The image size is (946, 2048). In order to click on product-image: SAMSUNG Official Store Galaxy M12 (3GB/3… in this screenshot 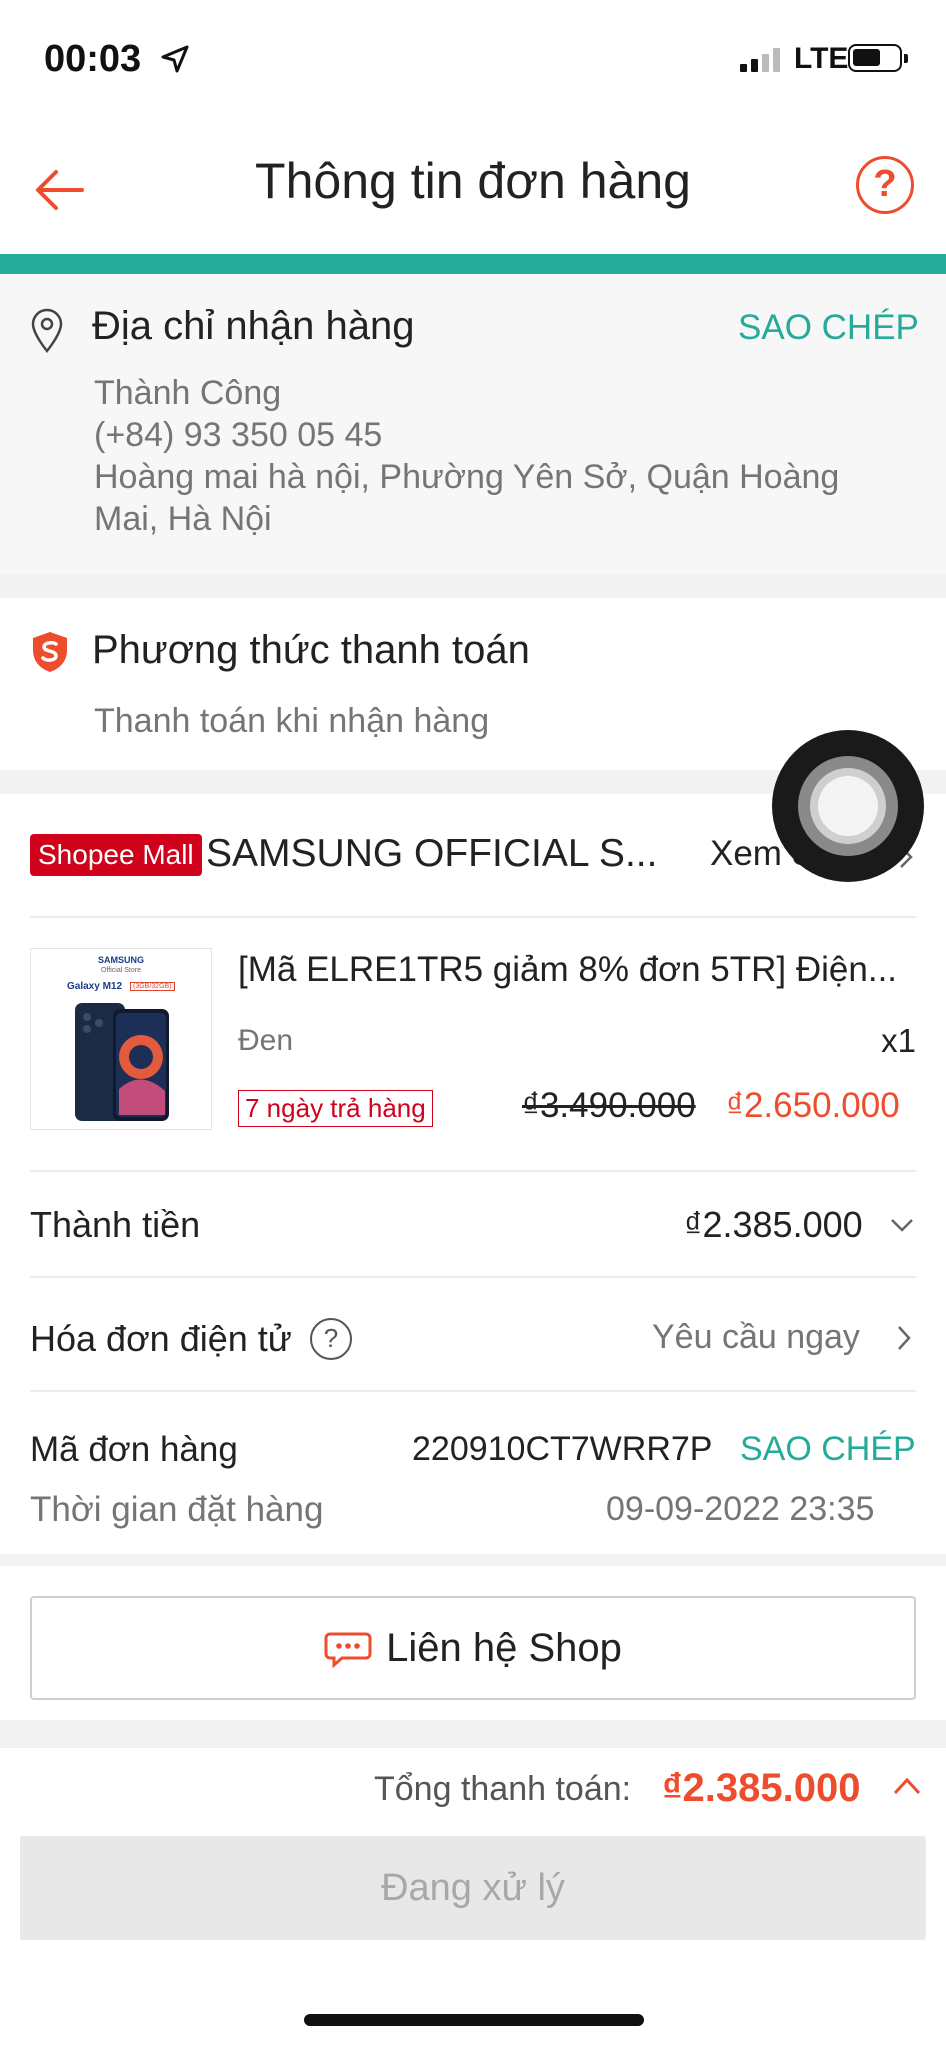, I will do `click(121, 1039)`.